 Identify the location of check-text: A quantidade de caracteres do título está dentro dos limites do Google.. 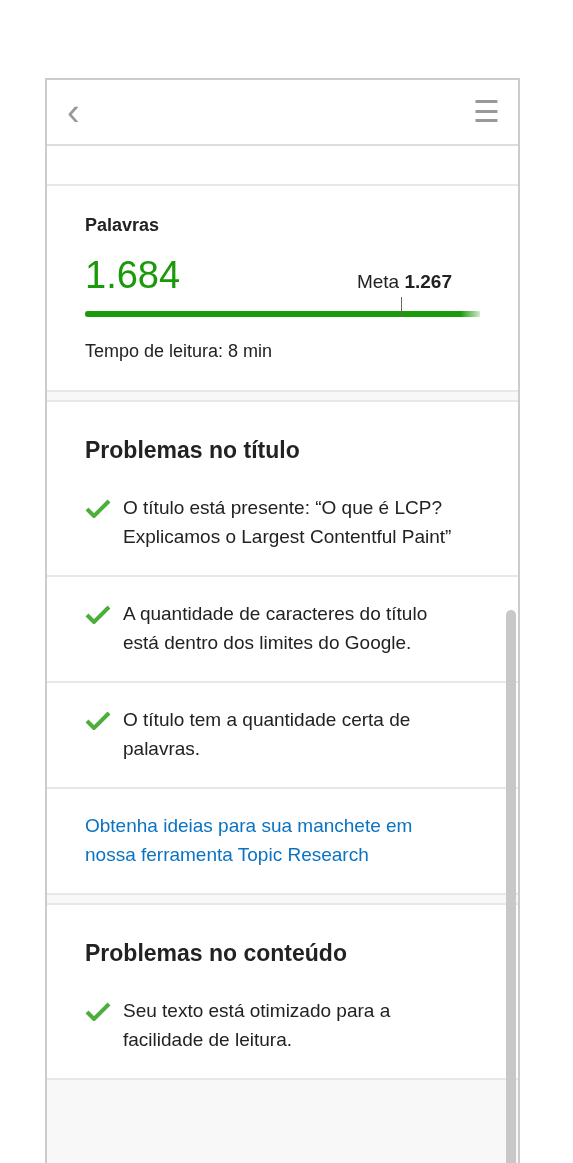
(276, 628).